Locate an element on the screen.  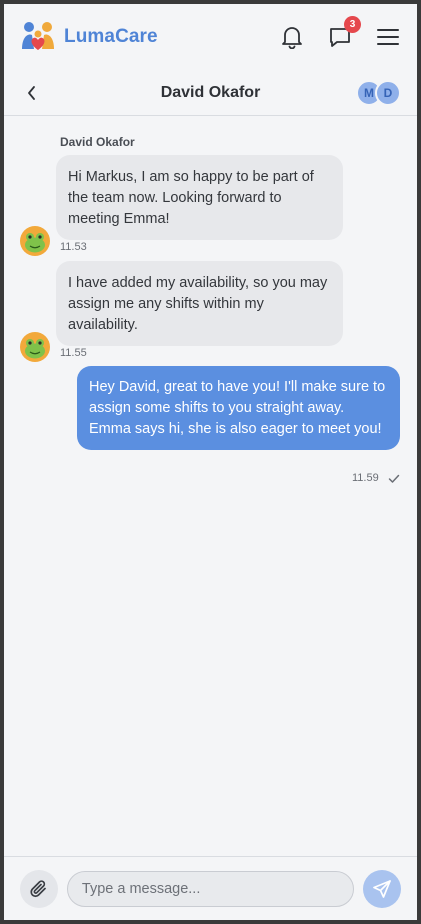
notifications-button is located at coordinates (292, 37).